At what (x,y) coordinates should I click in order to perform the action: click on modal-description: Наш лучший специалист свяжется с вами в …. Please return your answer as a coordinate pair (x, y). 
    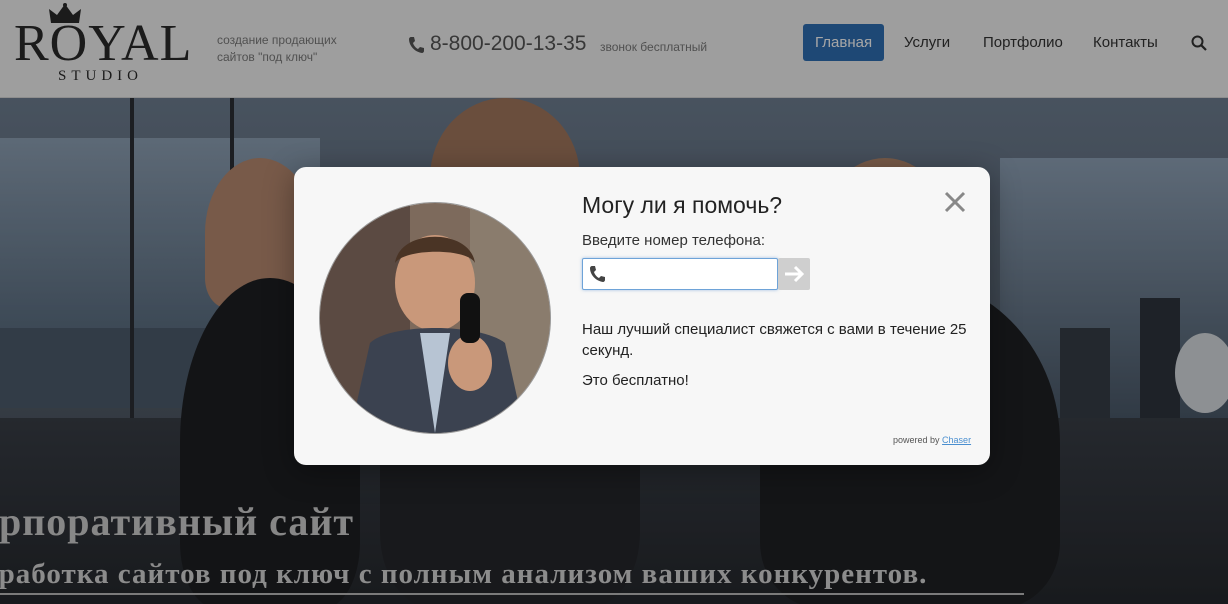
    Looking at the image, I should click on (774, 340).